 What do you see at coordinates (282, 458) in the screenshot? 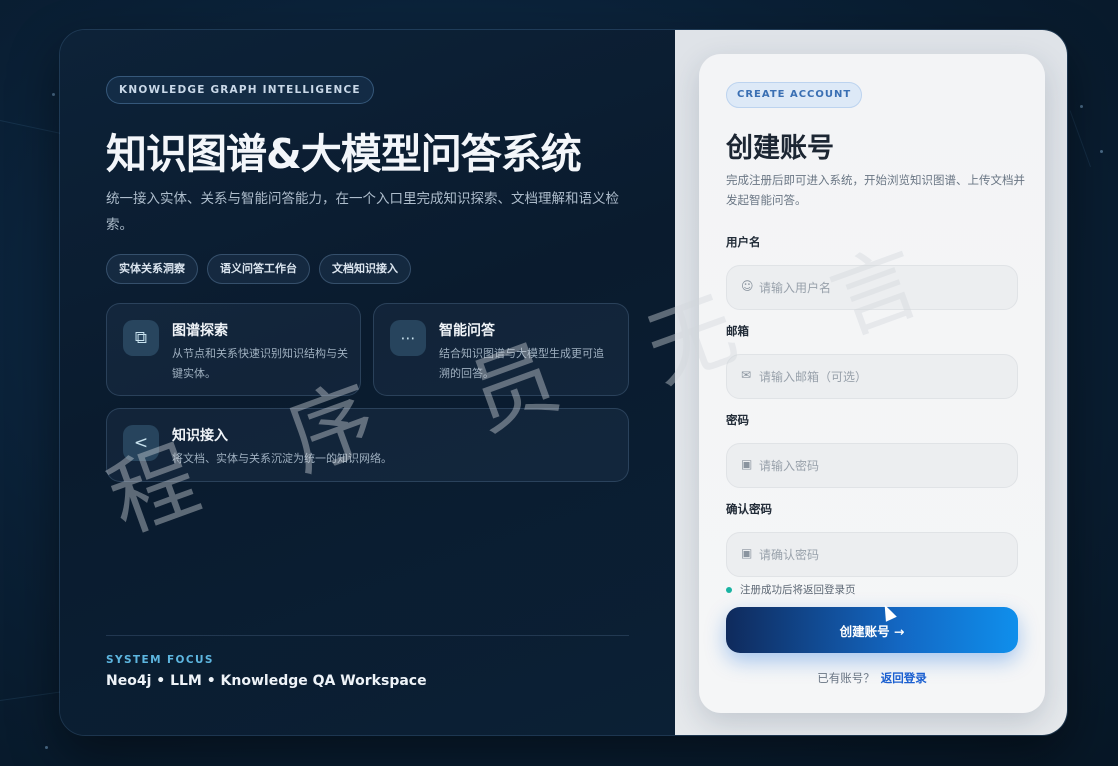
I see `feature-desc: 将文档、实体与关系沉淀为统一的知识网络。` at bounding box center [282, 458].